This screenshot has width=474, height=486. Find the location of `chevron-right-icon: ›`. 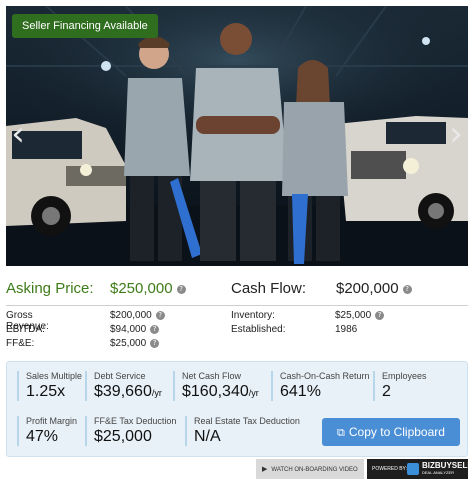

chevron-right-icon: › is located at coordinates (456, 134).